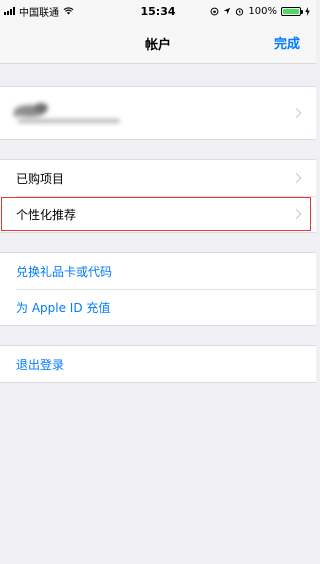 This screenshot has width=320, height=564. What do you see at coordinates (9, 11) in the screenshot?
I see `signal-icon` at bounding box center [9, 11].